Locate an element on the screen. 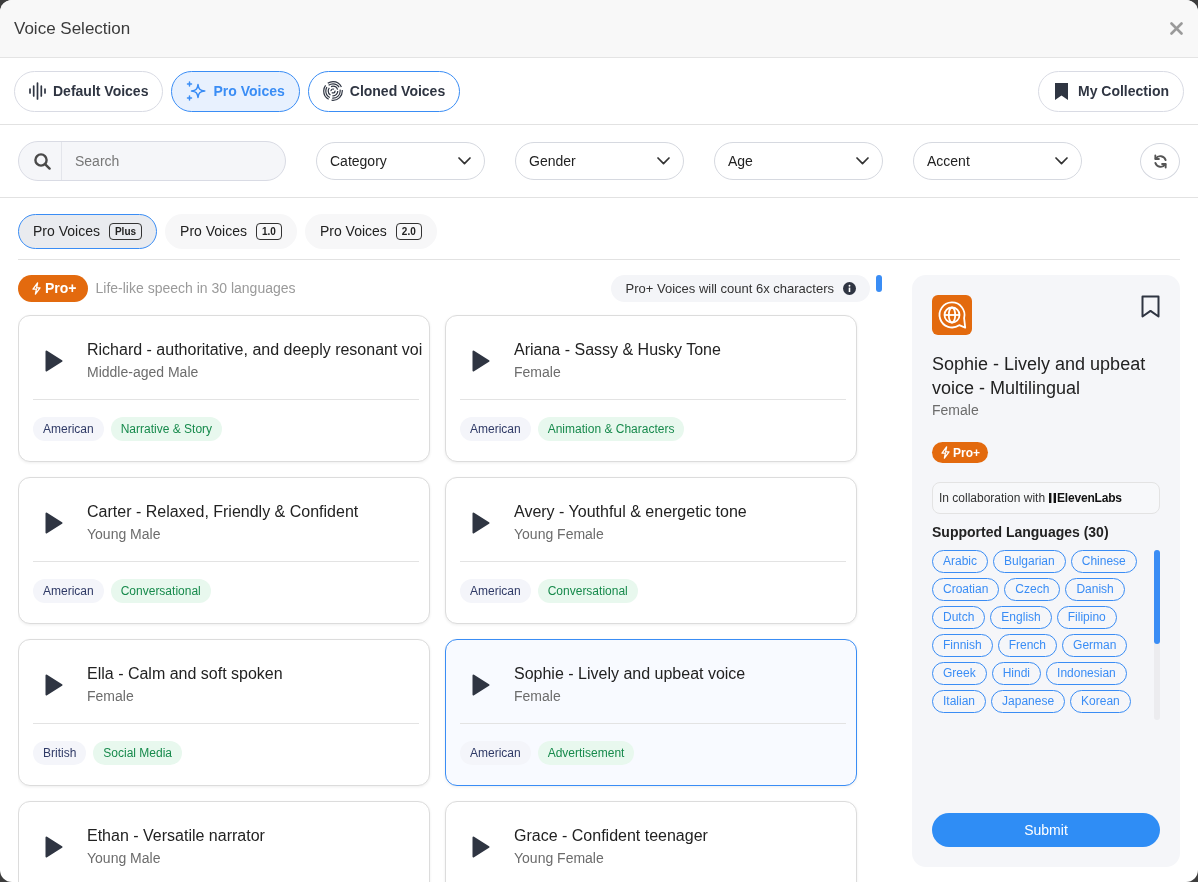  info-icon is located at coordinates (849, 288).